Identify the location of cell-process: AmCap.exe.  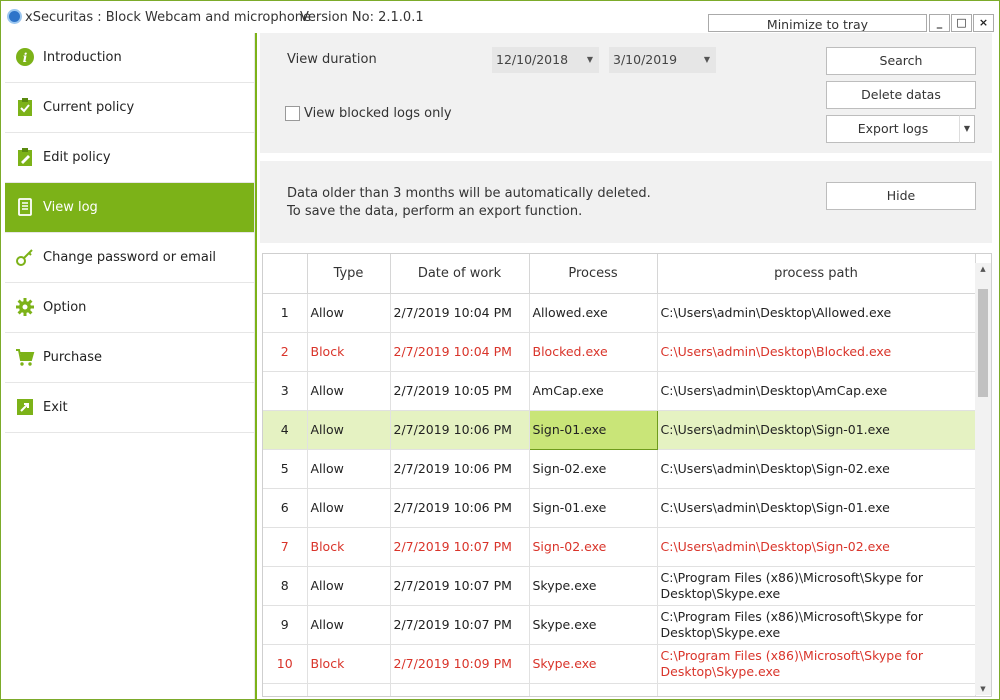
(593, 391).